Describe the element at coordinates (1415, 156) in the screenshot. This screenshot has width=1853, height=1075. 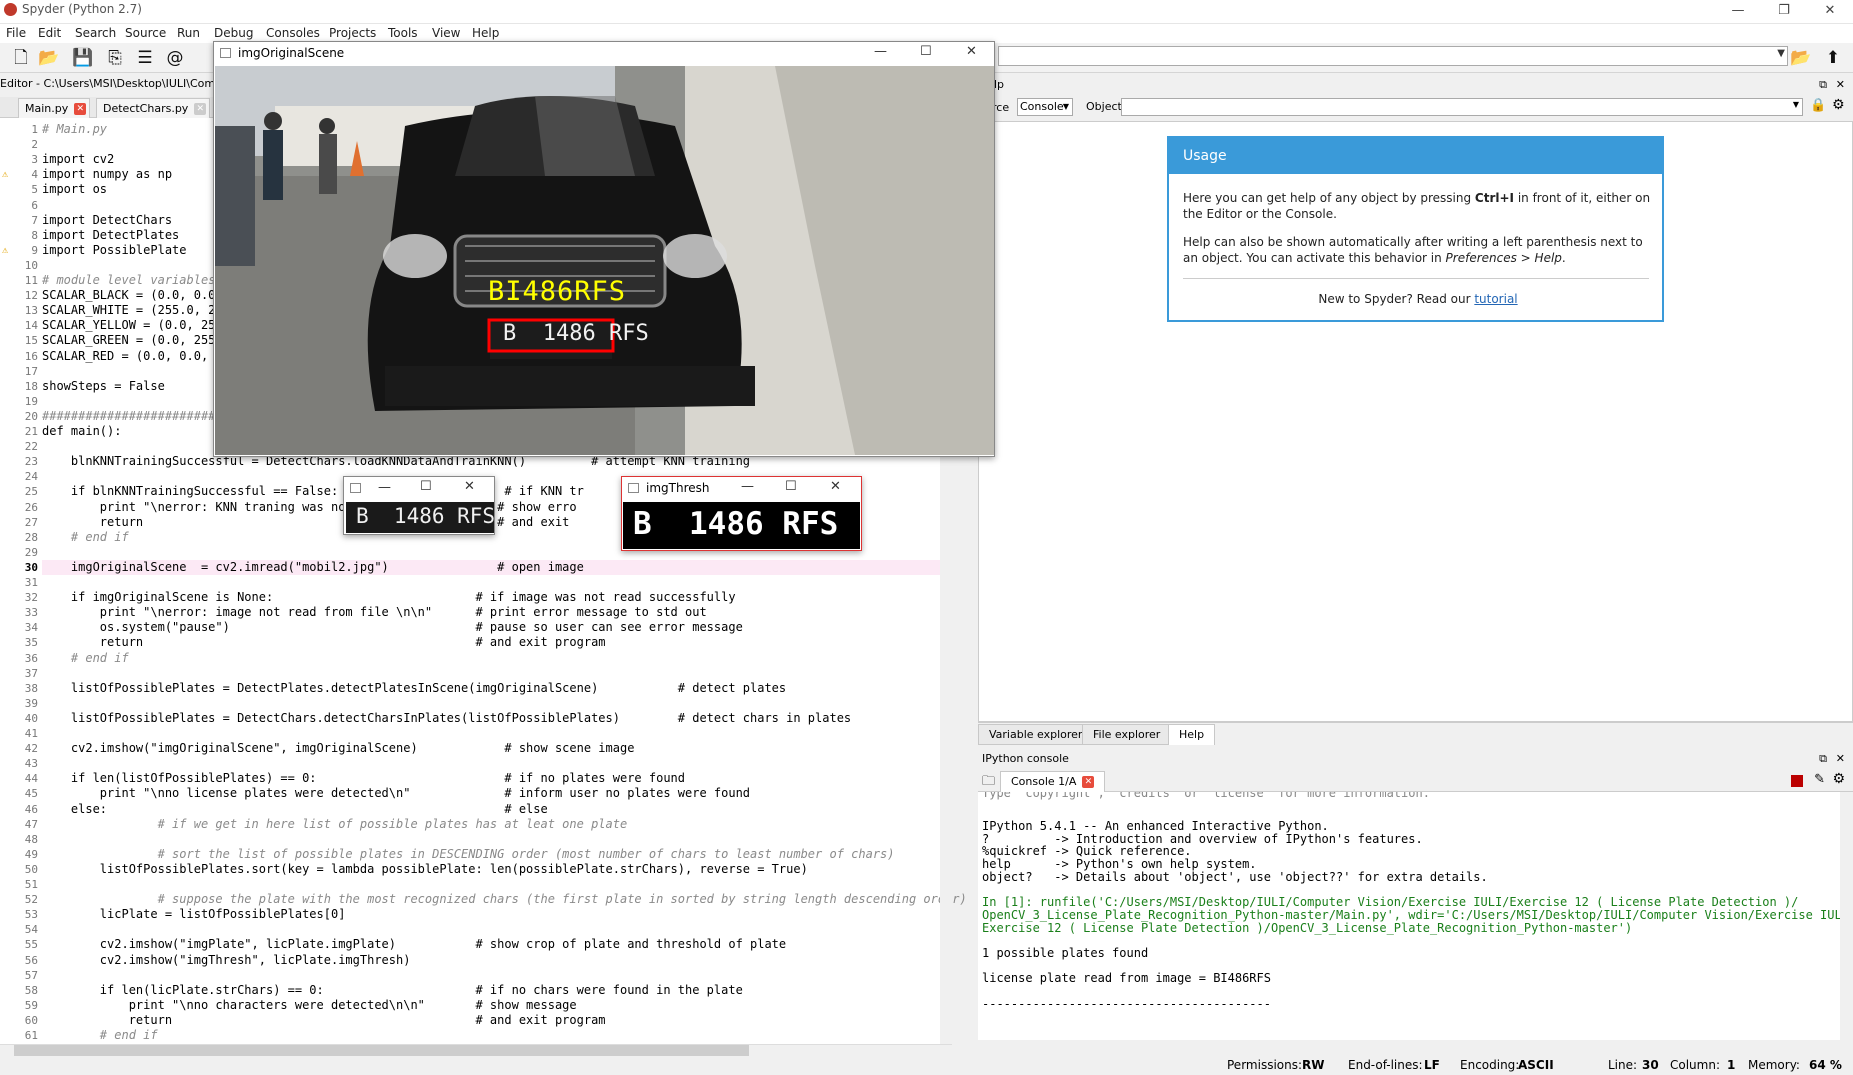
I see `usage-title: Usage` at that location.